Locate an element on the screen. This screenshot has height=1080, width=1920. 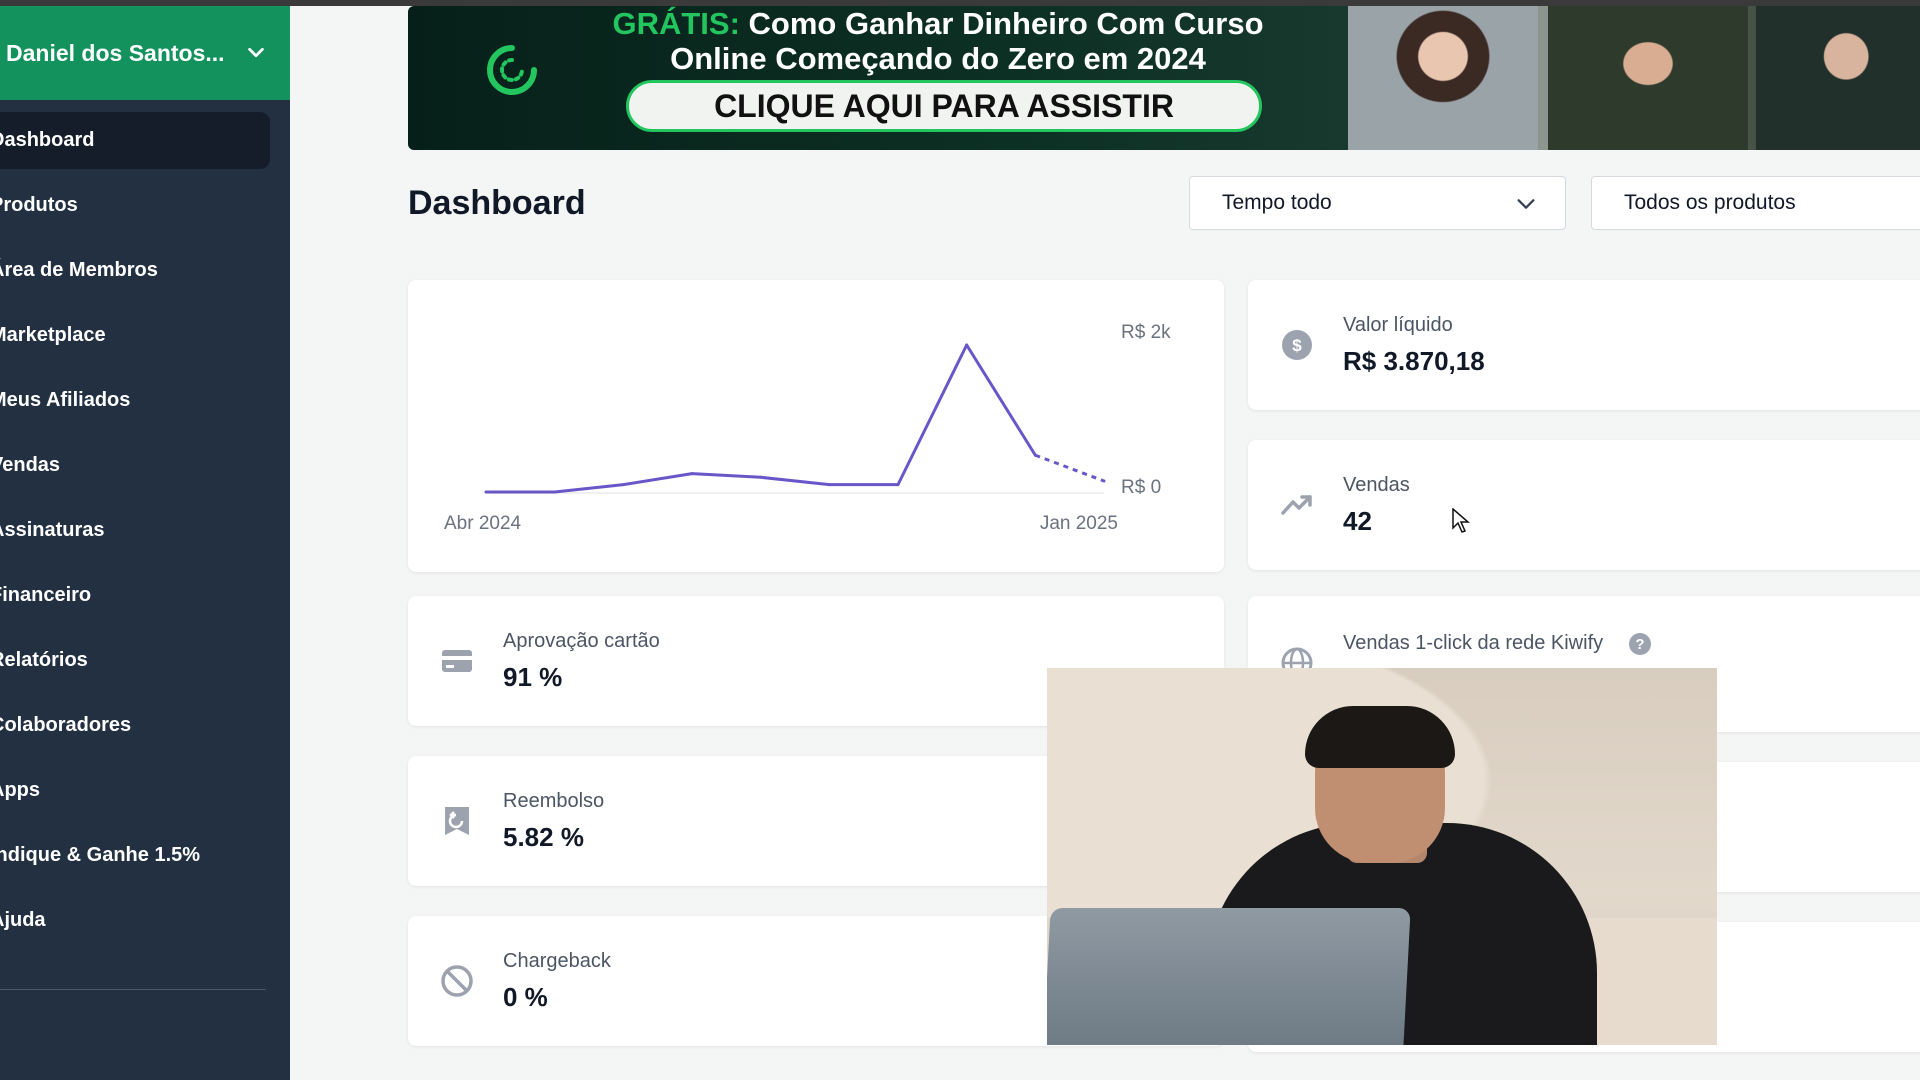
product-filter-select: Todos os produtos is located at coordinates (1755, 203).